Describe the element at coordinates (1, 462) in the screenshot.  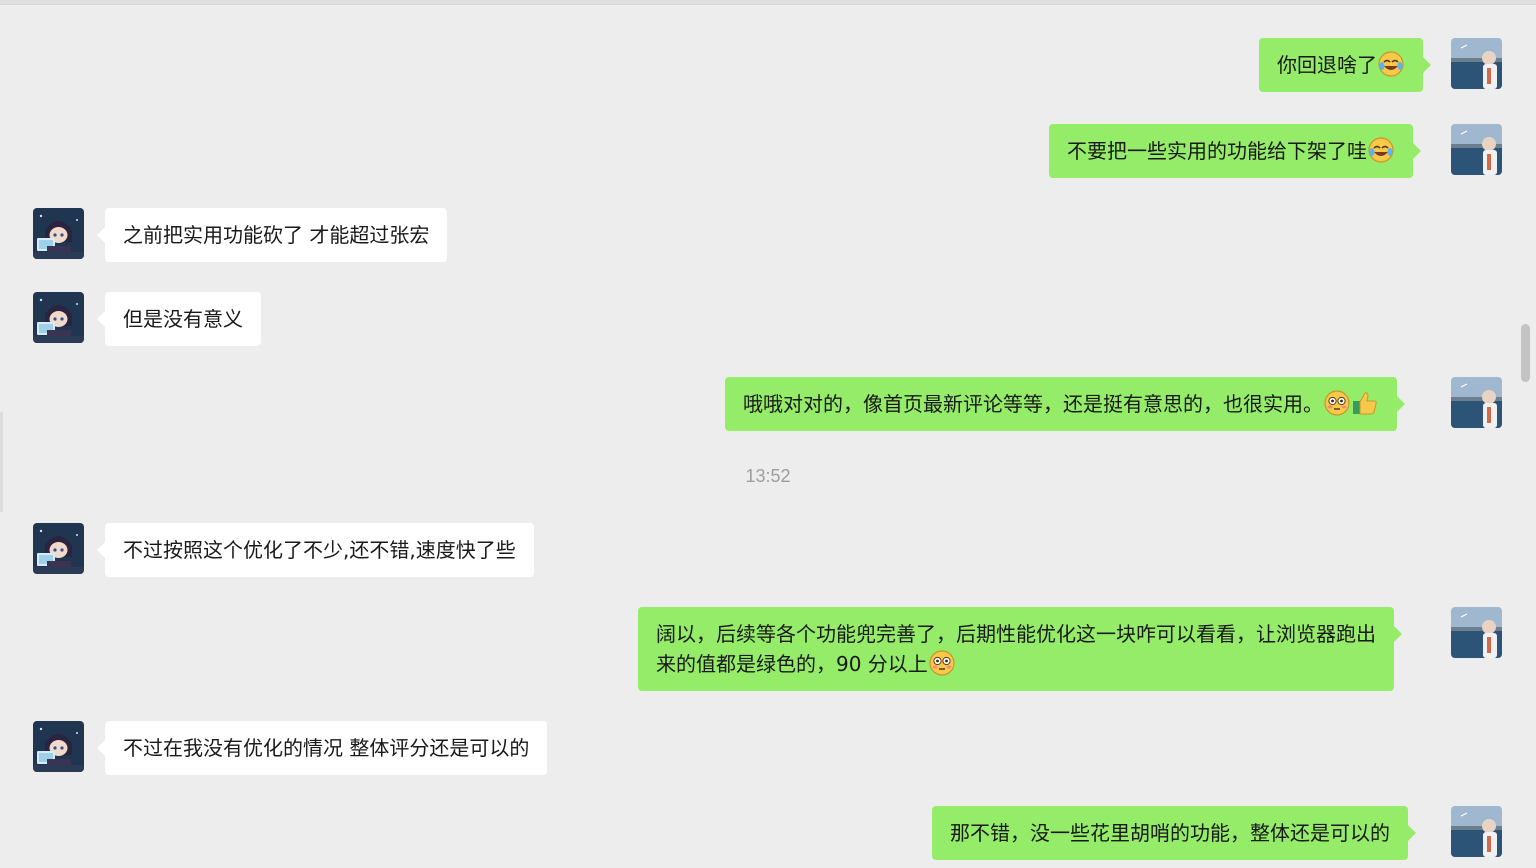
I see `left-pane-edge` at that location.